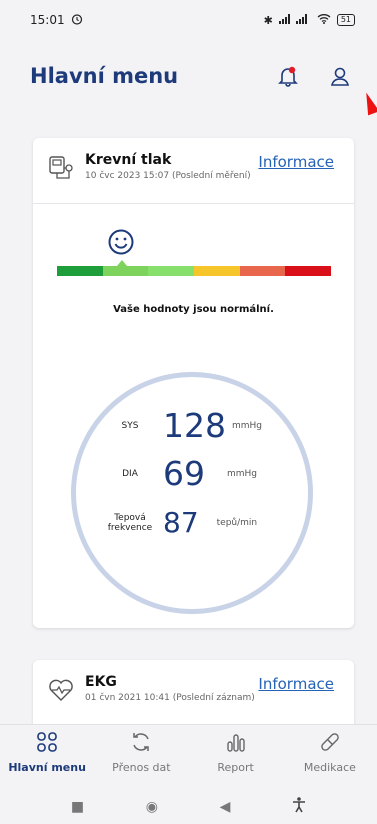 The height and width of the screenshot is (824, 377). What do you see at coordinates (188, 756) in the screenshot?
I see `bottom-navigation: Hlavní menu Přenos dat Report Medikace` at bounding box center [188, 756].